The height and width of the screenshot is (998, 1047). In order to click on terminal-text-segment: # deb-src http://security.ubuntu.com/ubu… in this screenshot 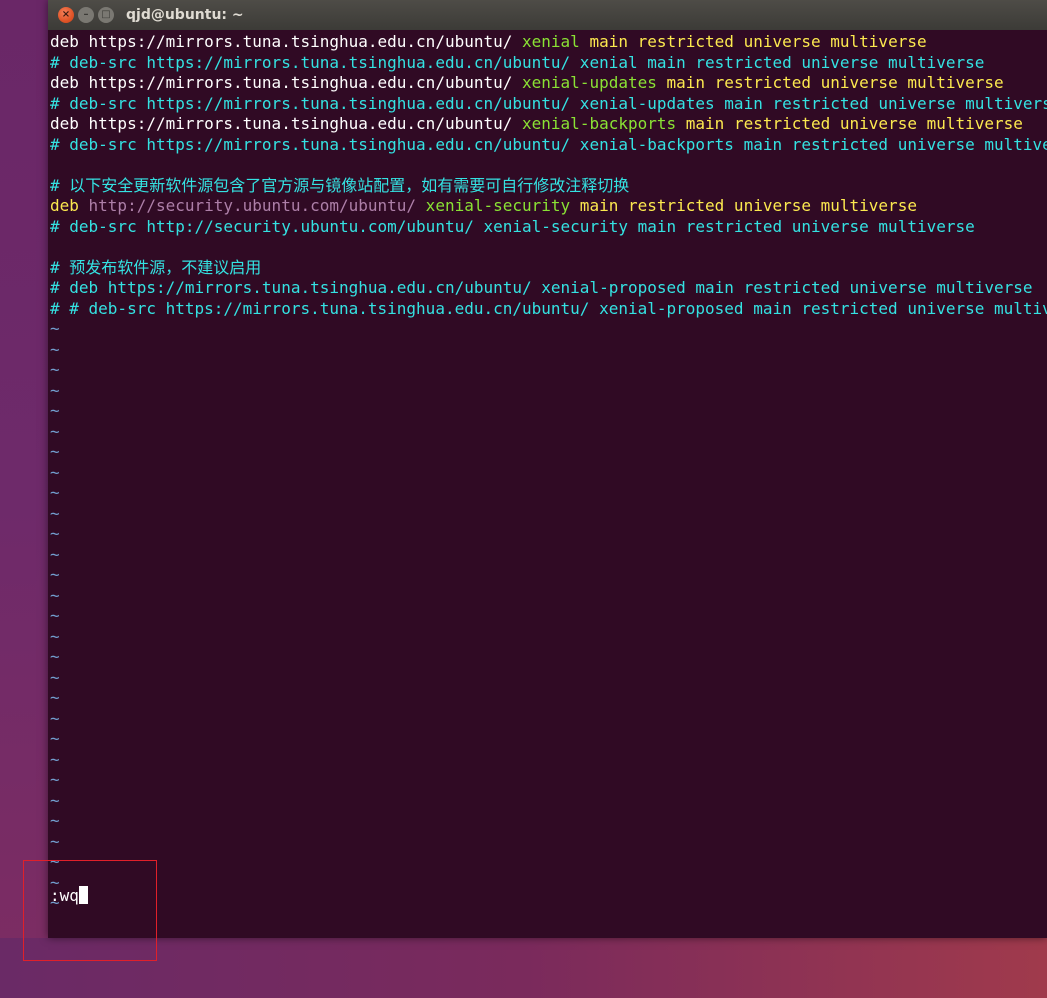, I will do `click(512, 226)`.